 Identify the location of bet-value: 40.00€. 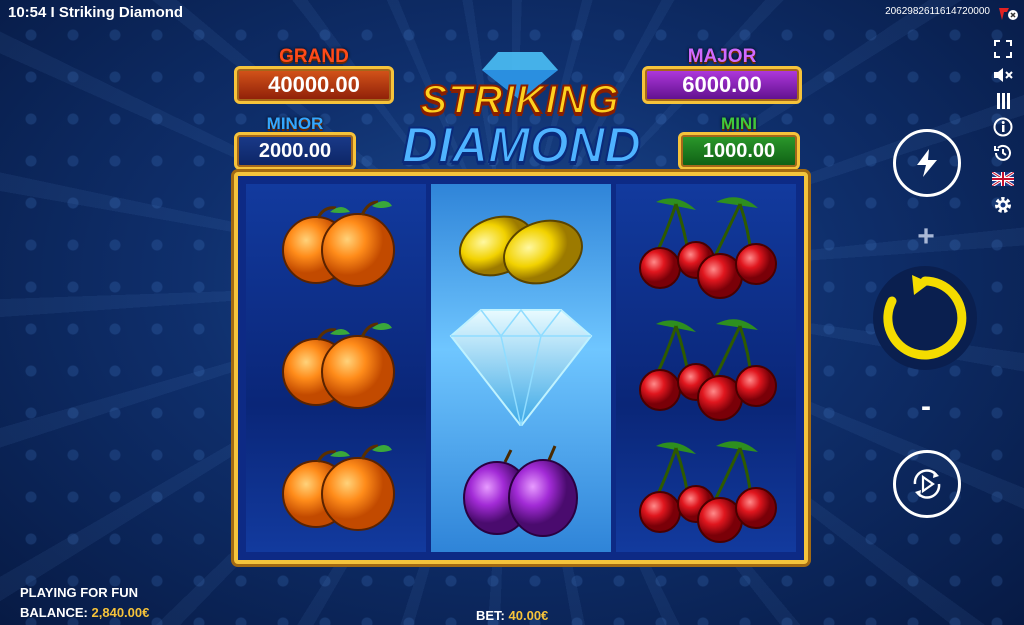
(528, 615).